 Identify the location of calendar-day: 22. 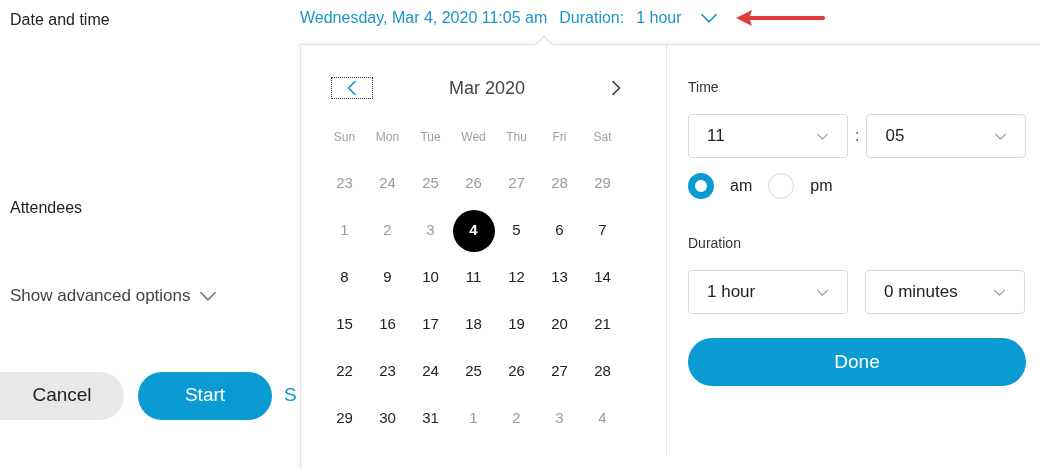
(344, 371).